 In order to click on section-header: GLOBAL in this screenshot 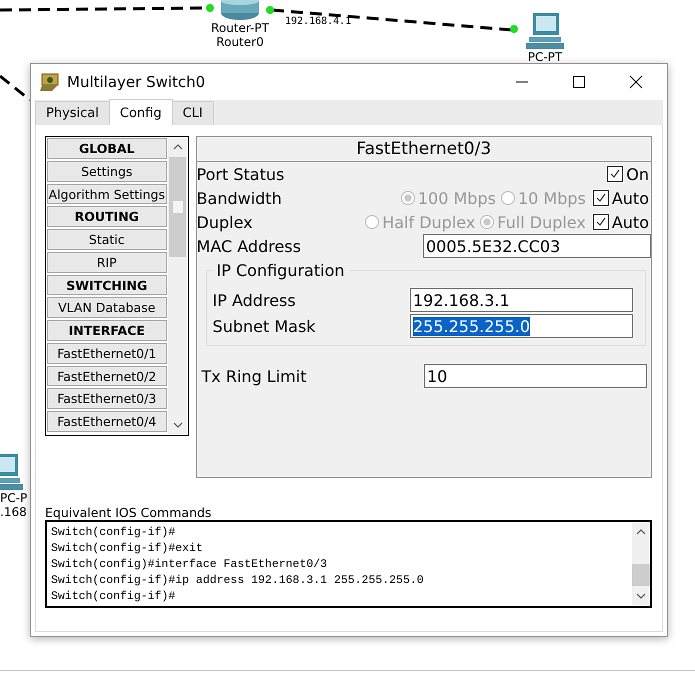, I will do `click(107, 148)`.